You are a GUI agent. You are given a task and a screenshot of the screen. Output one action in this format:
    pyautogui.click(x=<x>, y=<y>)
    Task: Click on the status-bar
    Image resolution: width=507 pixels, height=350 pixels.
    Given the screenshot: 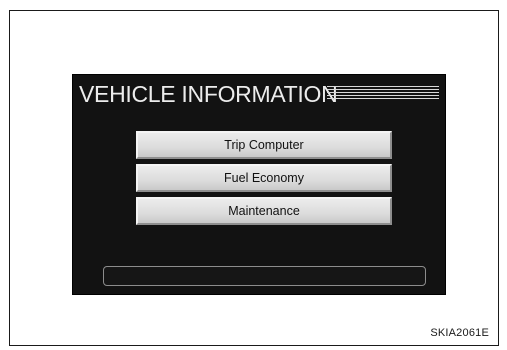 What is the action you would take?
    pyautogui.click(x=264, y=276)
    